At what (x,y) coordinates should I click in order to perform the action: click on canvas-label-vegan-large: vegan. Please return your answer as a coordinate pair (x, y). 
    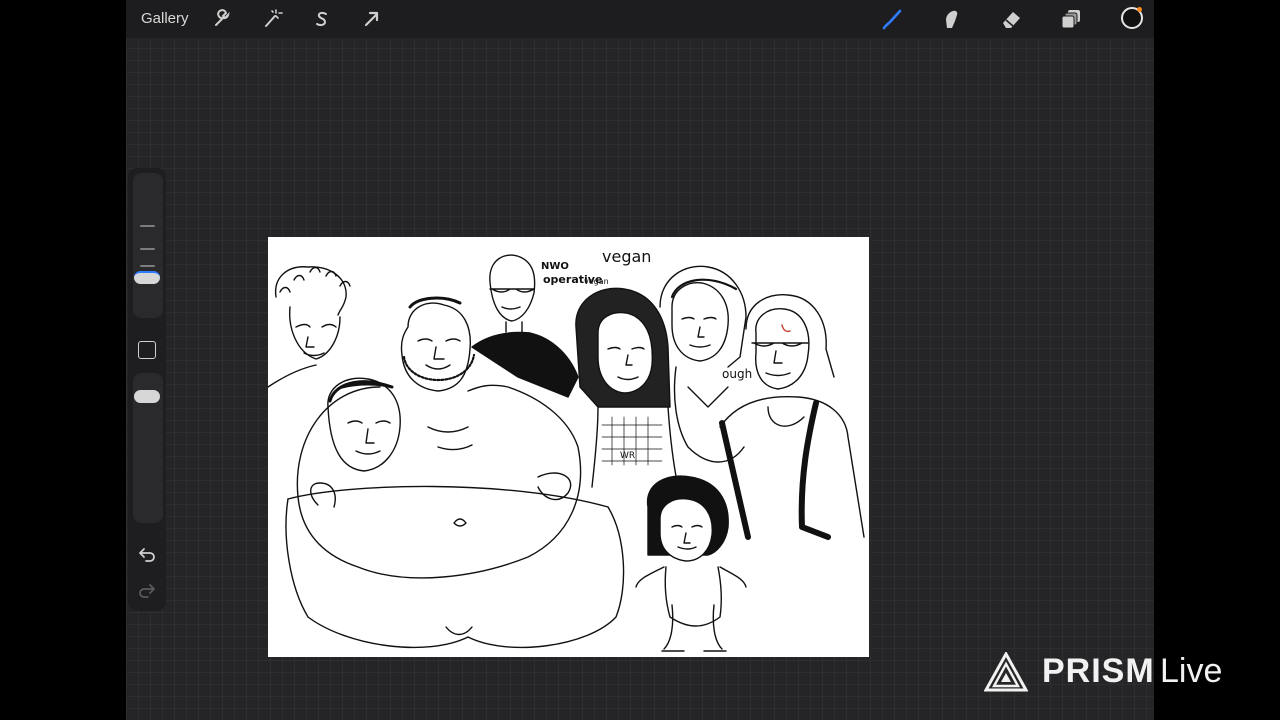
    Looking at the image, I should click on (627, 256).